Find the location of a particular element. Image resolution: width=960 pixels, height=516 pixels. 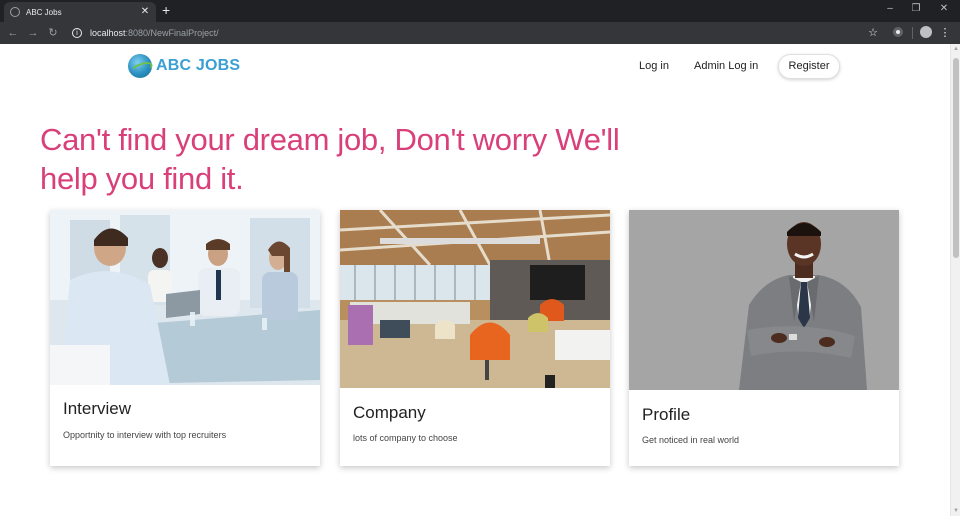

scrollbar-thumb is located at coordinates (956, 158).